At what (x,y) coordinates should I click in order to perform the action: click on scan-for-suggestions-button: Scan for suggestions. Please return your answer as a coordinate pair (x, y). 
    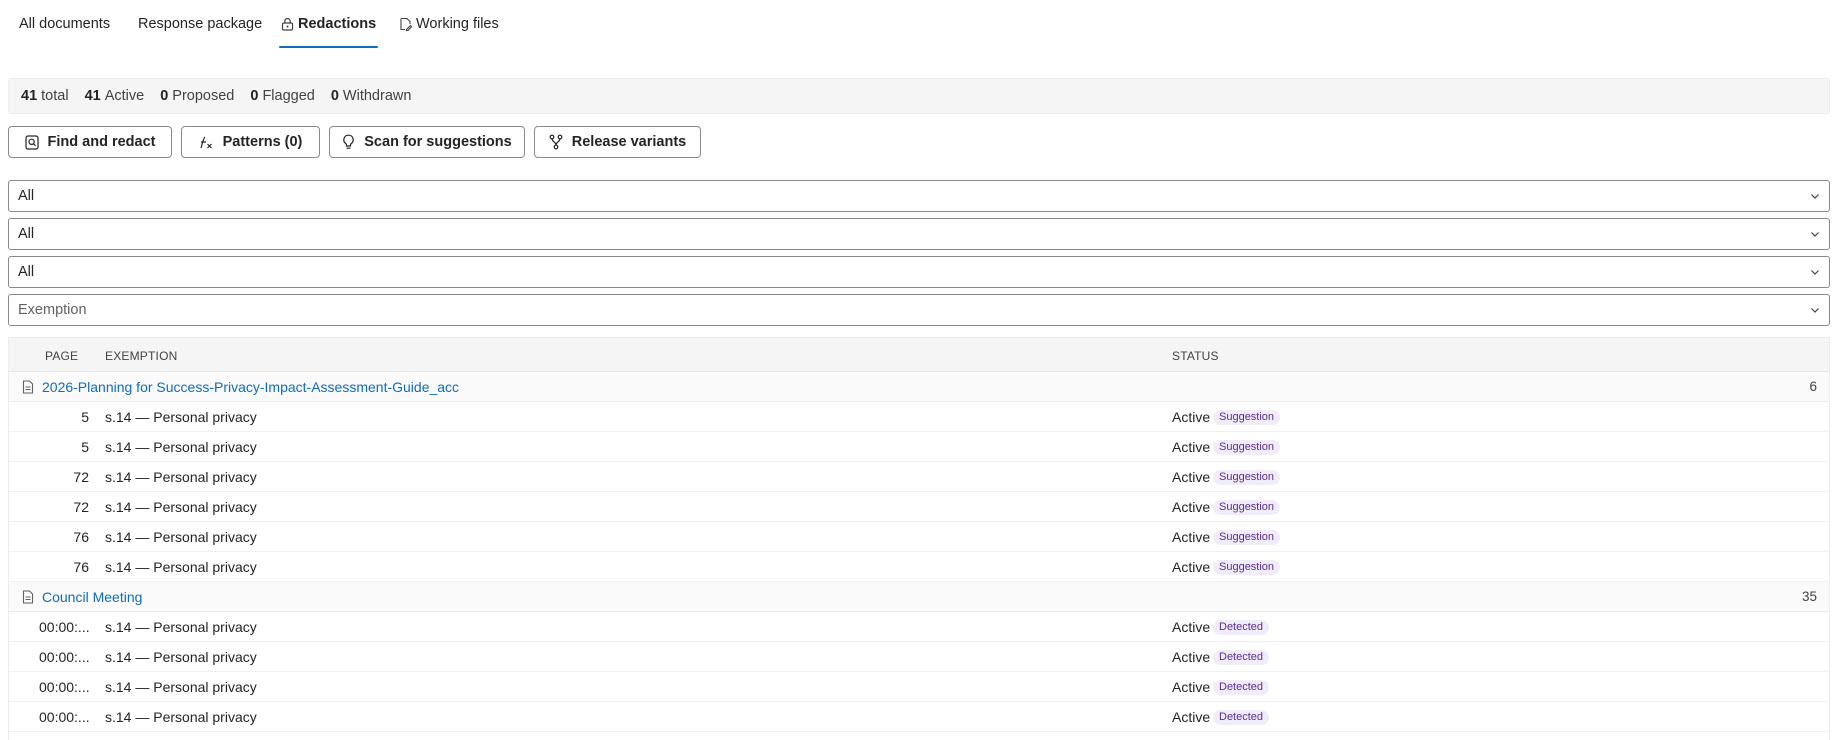
    Looking at the image, I should click on (427, 142).